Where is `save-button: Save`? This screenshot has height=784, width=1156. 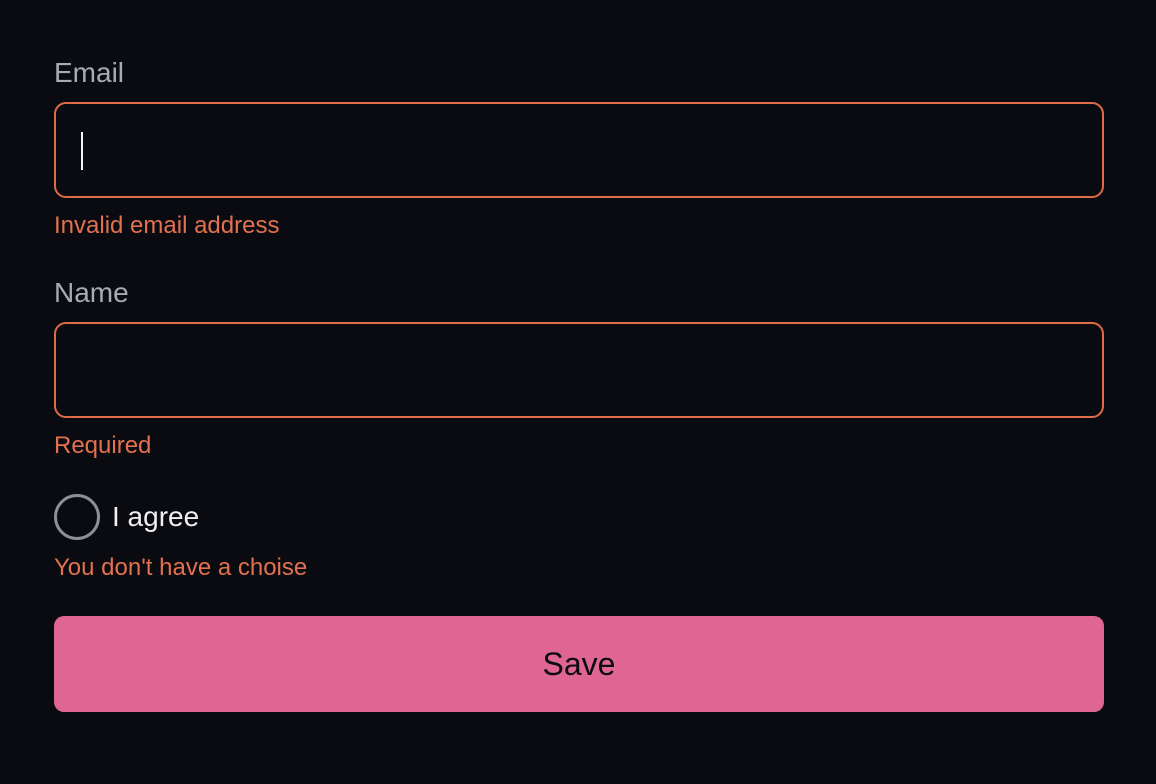 save-button: Save is located at coordinates (579, 664).